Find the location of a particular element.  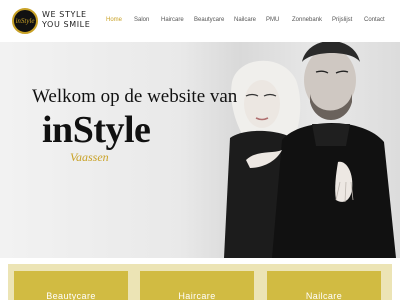

nav-haircare: Haircare is located at coordinates (172, 20).